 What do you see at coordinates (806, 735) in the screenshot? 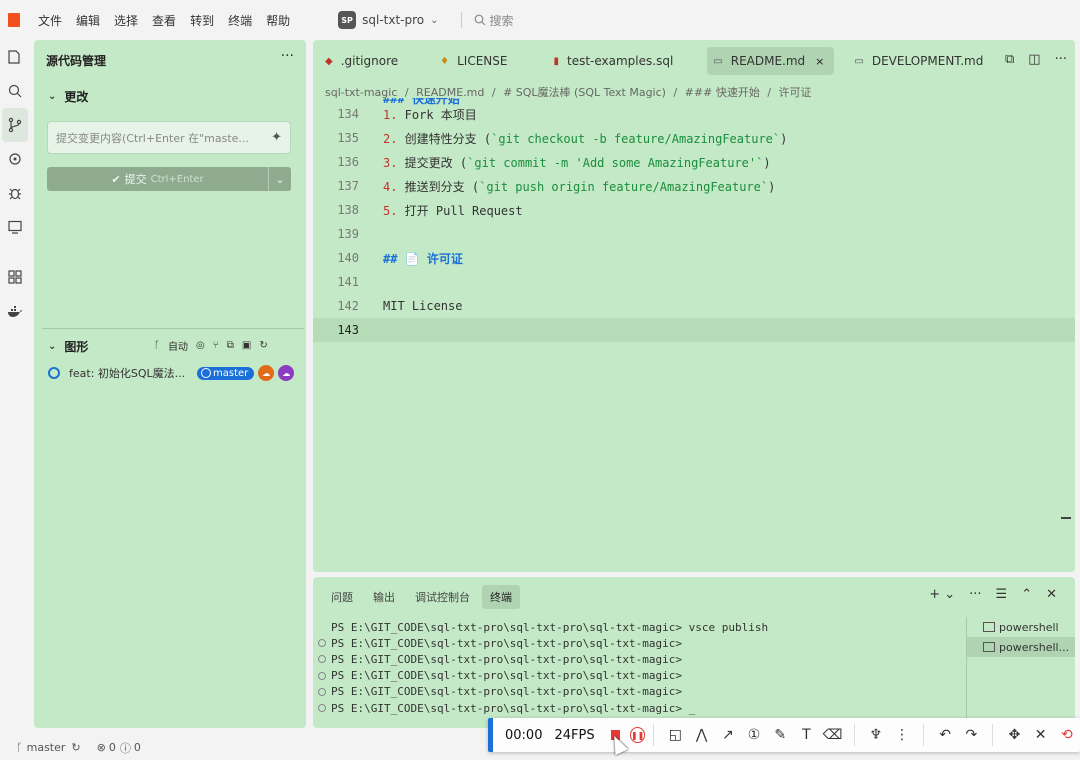
I see `text-icon: T` at bounding box center [806, 735].